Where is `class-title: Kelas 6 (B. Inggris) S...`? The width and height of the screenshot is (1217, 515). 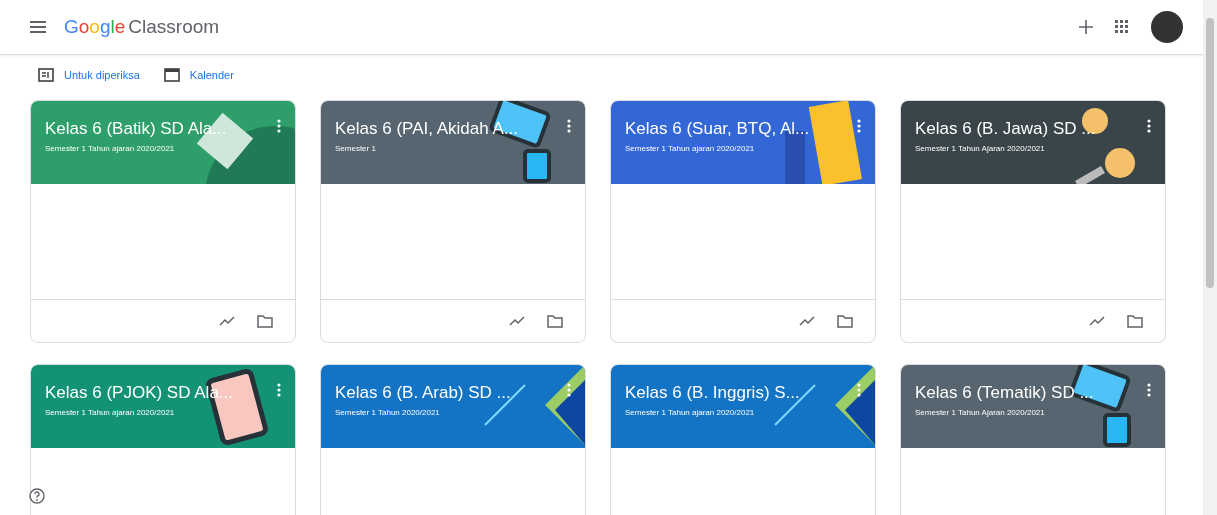
class-title: Kelas 6 (B. Inggris) S... is located at coordinates (712, 393).